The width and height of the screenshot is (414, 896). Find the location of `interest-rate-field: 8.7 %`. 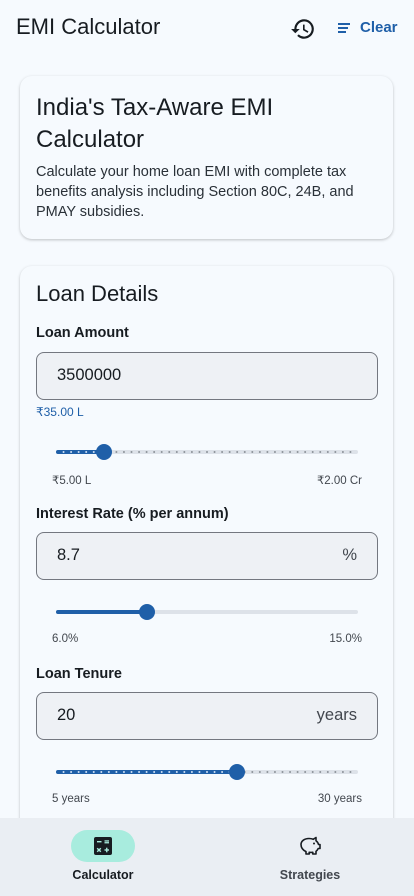

interest-rate-field: 8.7 % is located at coordinates (207, 556).